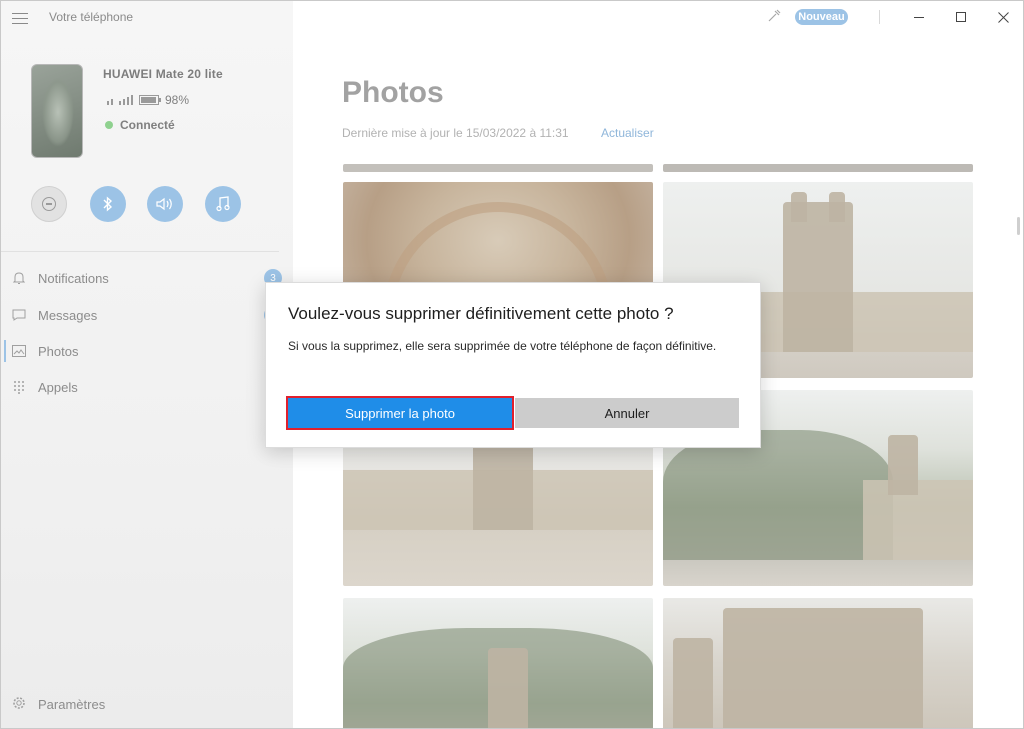  Describe the element at coordinates (19, 278) in the screenshot. I see `bell-icon` at that location.